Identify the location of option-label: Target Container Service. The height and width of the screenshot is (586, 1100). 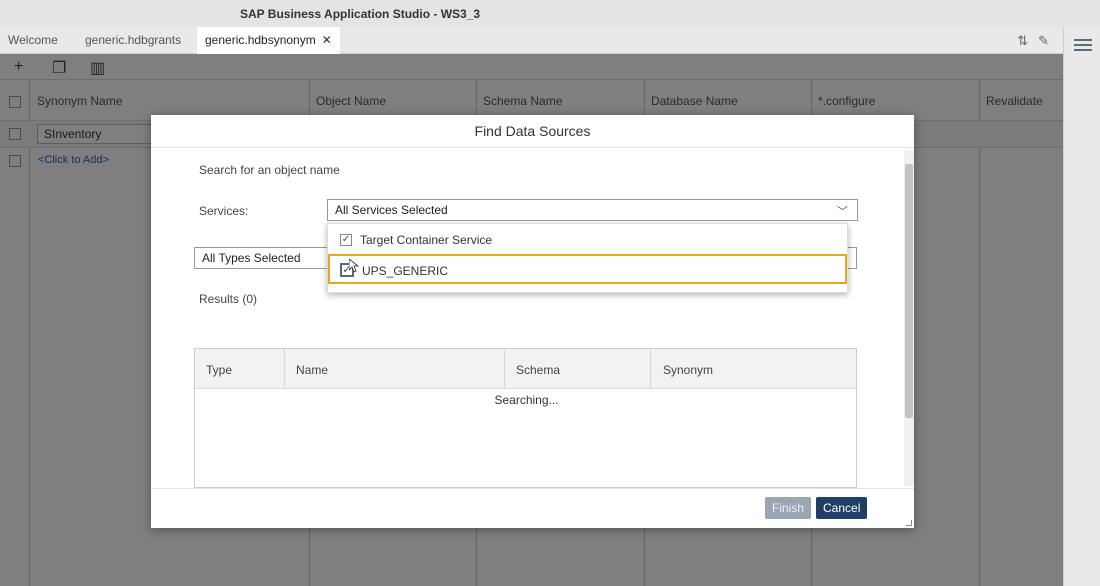
(426, 240).